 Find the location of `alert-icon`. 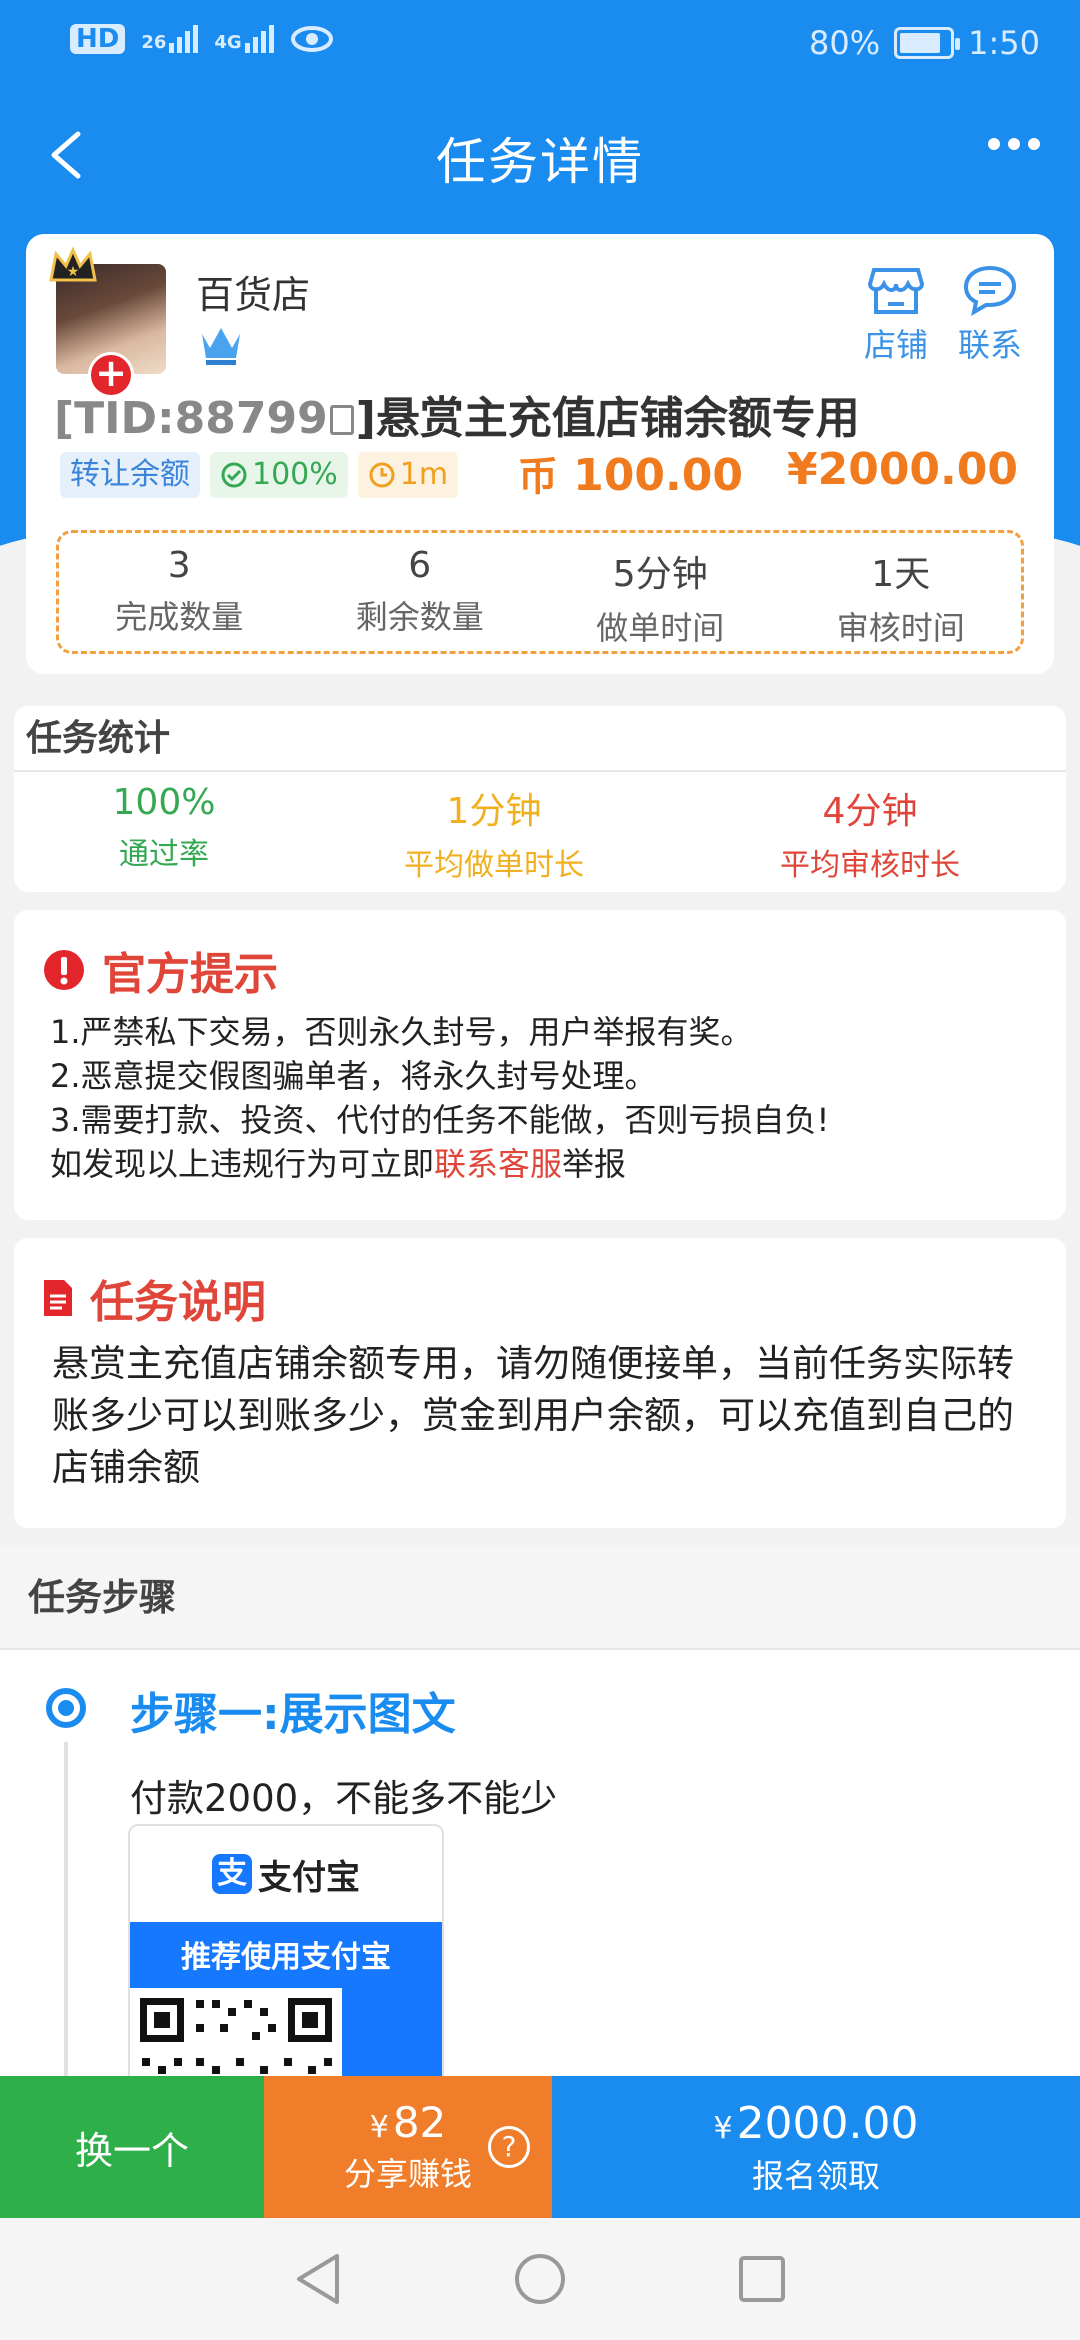

alert-icon is located at coordinates (64, 970).